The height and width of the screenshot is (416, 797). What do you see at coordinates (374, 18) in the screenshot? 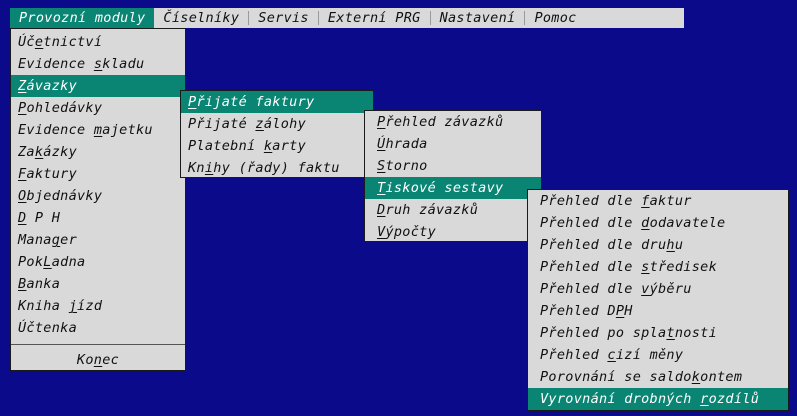
I see `menubar-externi-prg: Externí PRG` at bounding box center [374, 18].